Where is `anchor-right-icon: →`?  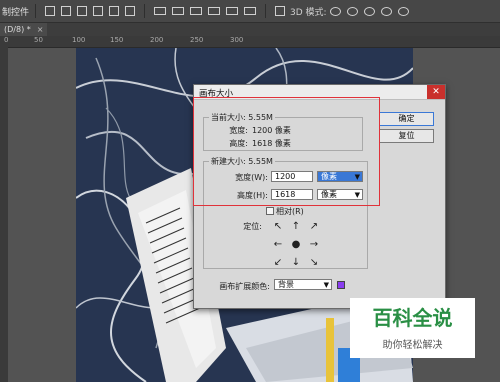 anchor-right-icon: → is located at coordinates (314, 245).